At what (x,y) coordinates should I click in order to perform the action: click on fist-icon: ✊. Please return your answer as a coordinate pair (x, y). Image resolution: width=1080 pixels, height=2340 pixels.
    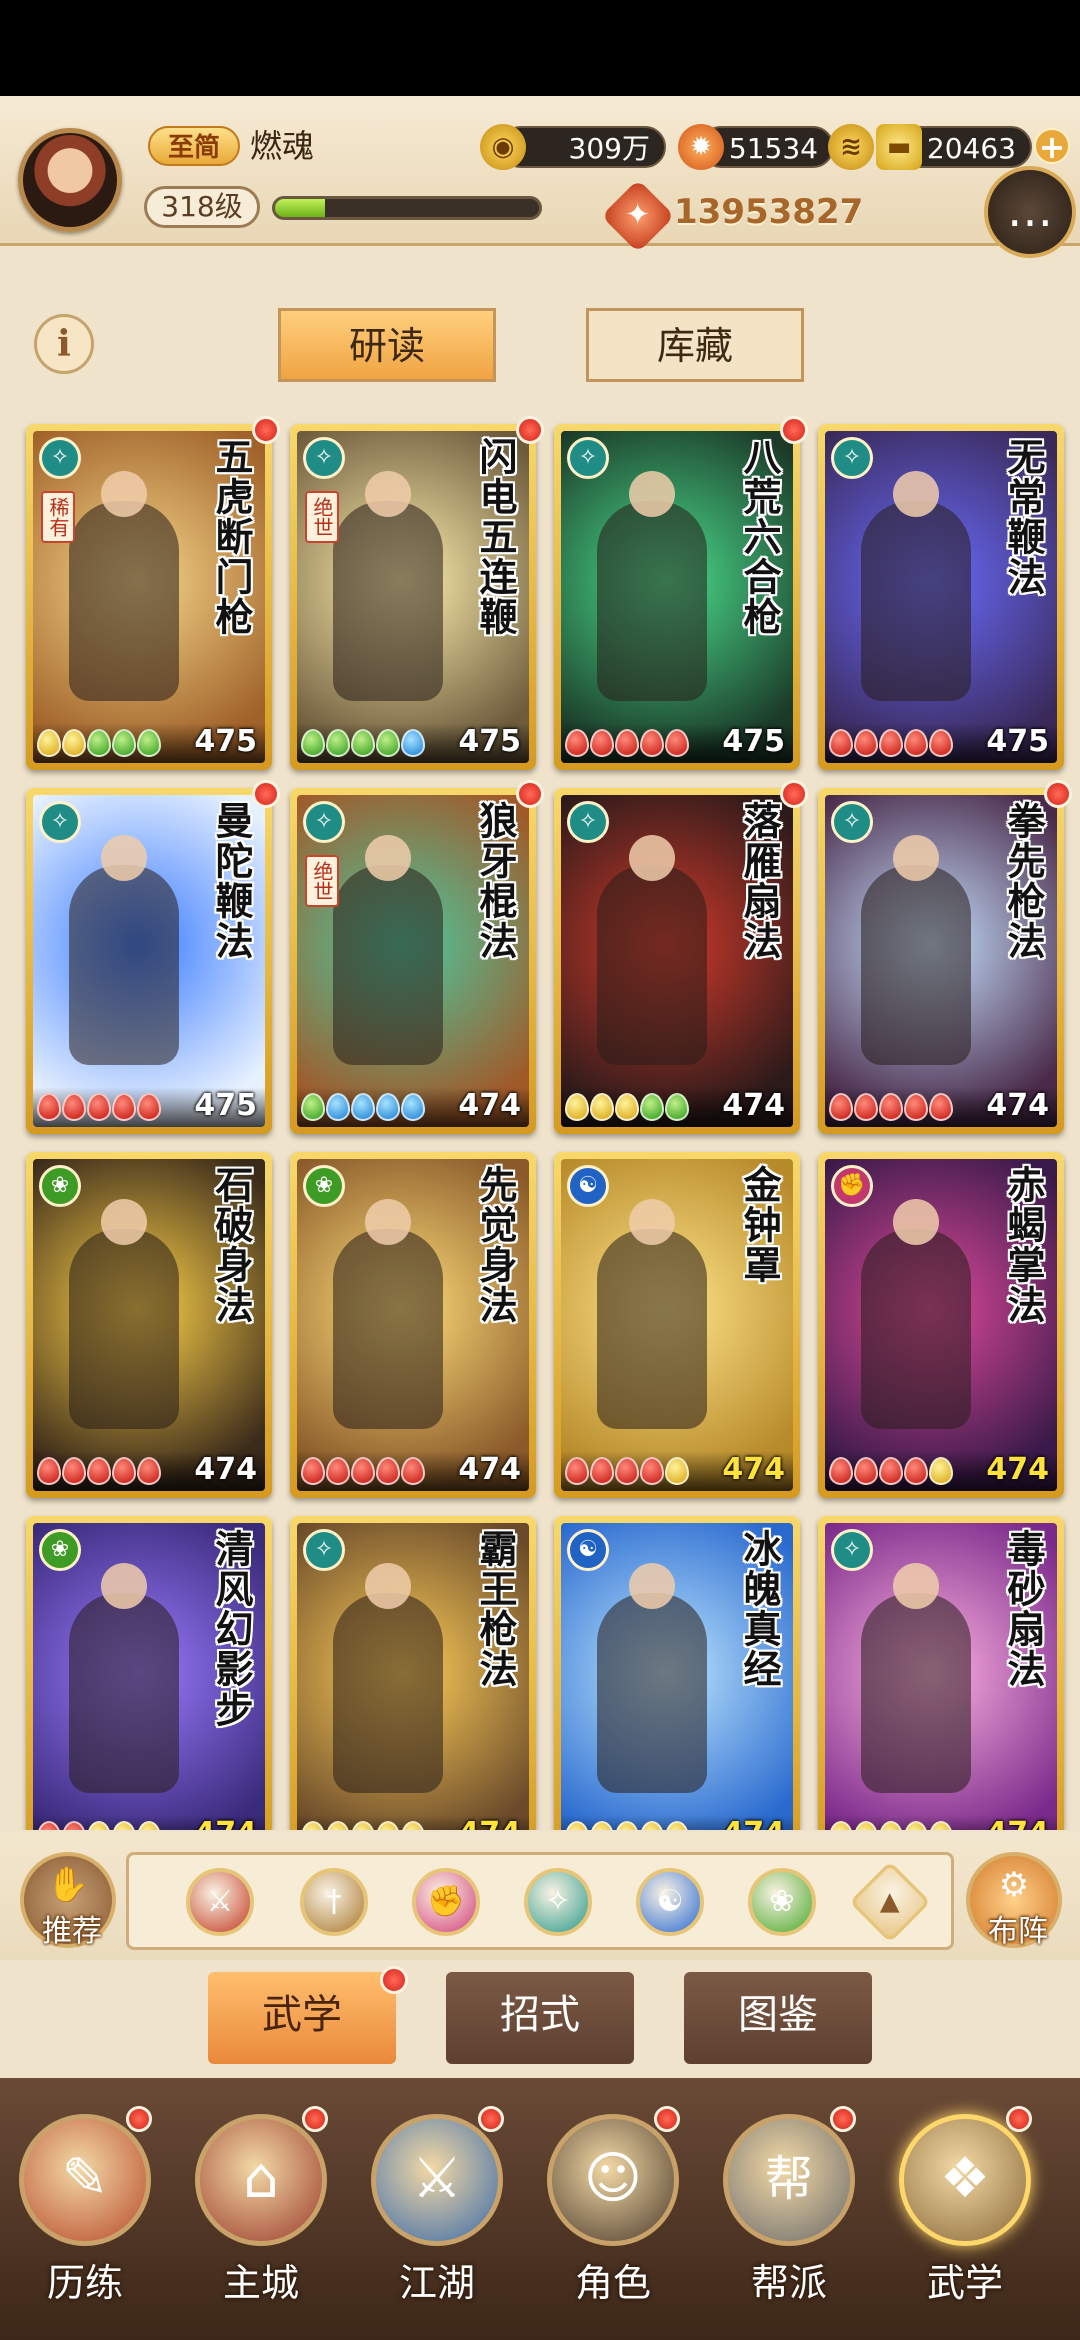
    Looking at the image, I should click on (852, 1186).